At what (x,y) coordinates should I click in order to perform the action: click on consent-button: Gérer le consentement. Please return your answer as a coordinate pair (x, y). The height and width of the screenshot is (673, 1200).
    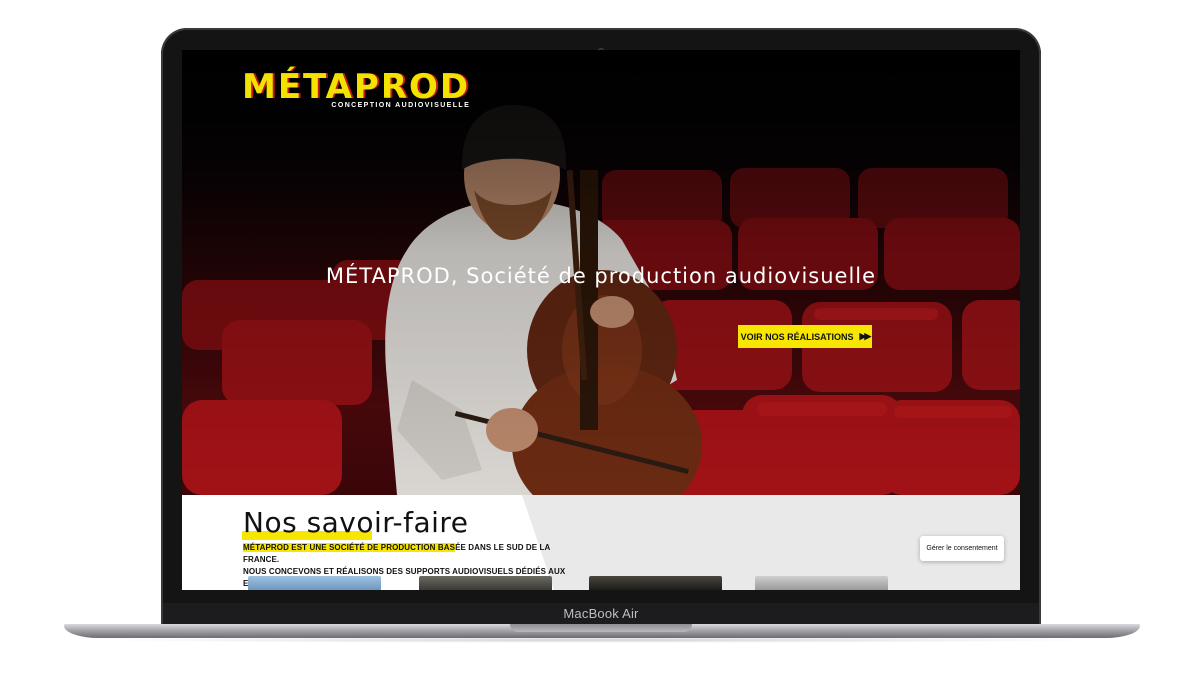
    Looking at the image, I should click on (962, 548).